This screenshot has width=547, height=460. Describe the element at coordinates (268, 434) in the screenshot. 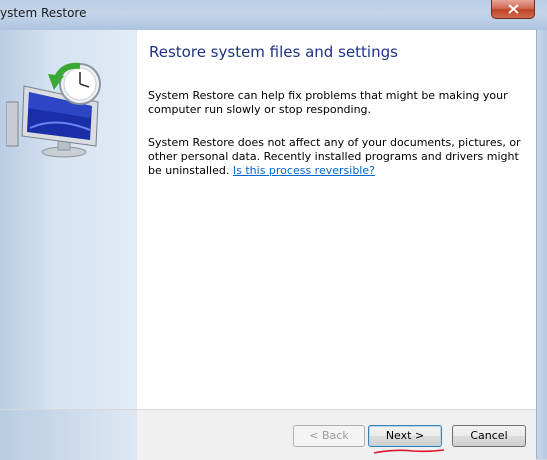

I see `button-bar: < Back Next > Cancel` at that location.